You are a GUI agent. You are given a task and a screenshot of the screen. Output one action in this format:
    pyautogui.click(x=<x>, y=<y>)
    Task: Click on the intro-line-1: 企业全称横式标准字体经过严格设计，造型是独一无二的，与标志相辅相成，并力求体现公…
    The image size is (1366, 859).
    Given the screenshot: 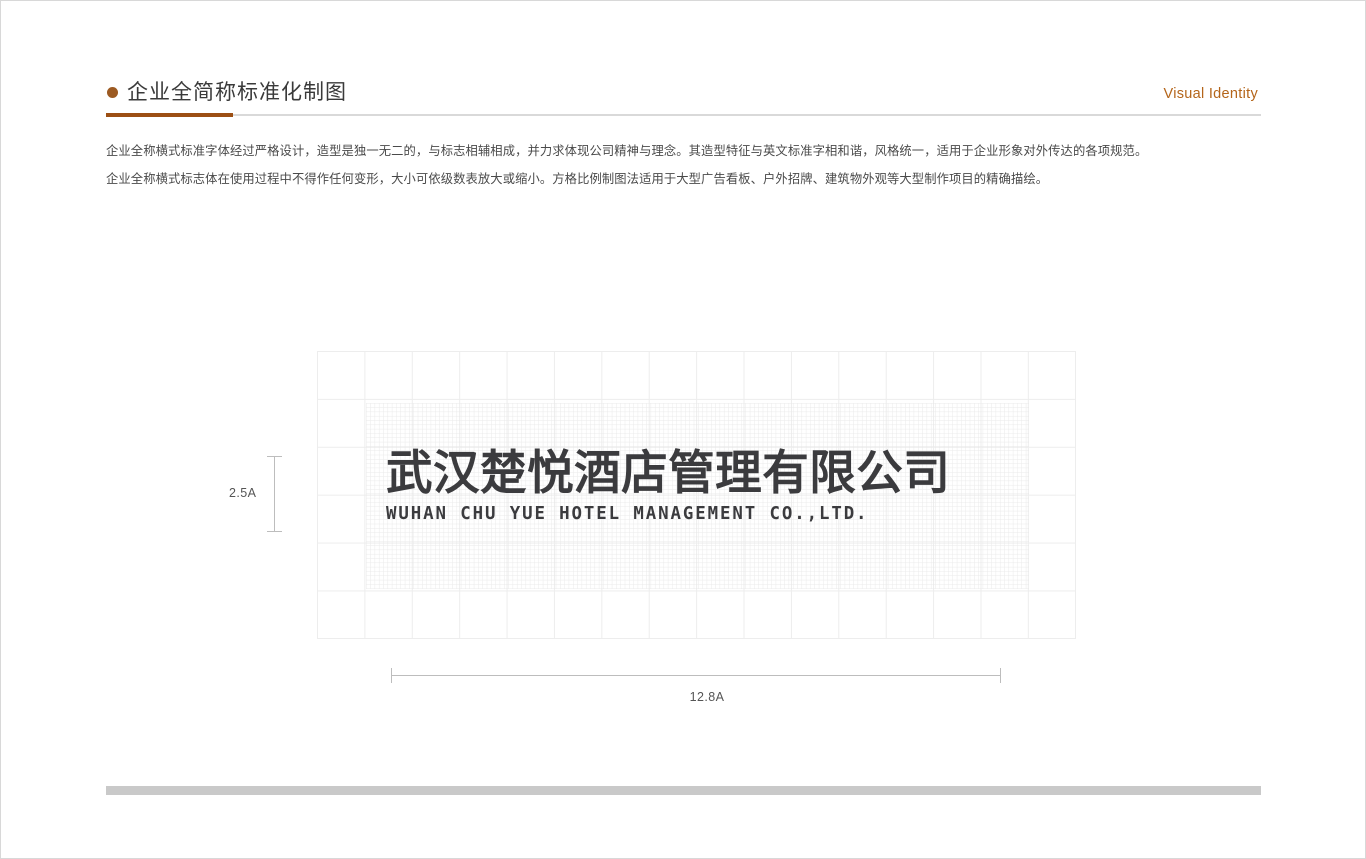 What is the action you would take?
    pyautogui.click(x=627, y=151)
    